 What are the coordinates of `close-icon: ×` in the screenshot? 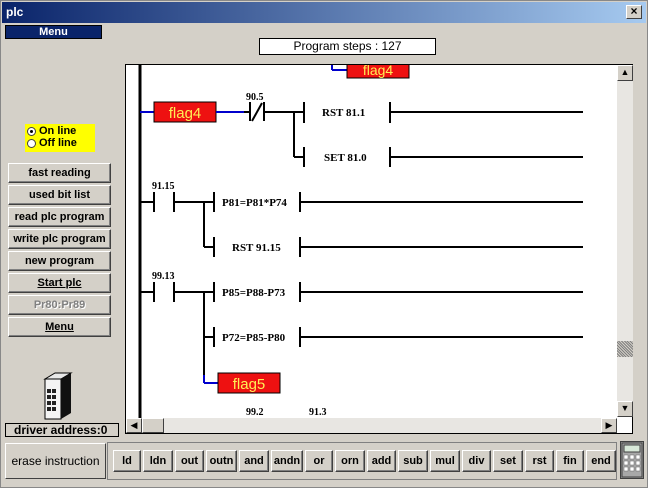 It's located at (634, 12).